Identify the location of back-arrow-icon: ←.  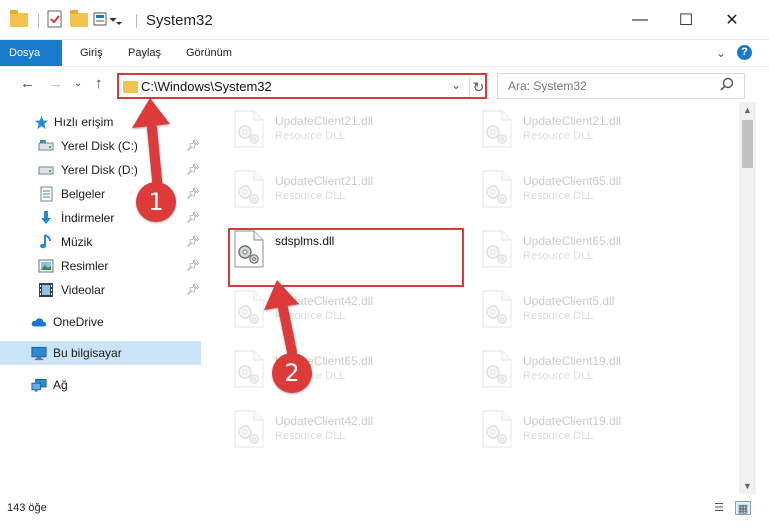
(27, 83).